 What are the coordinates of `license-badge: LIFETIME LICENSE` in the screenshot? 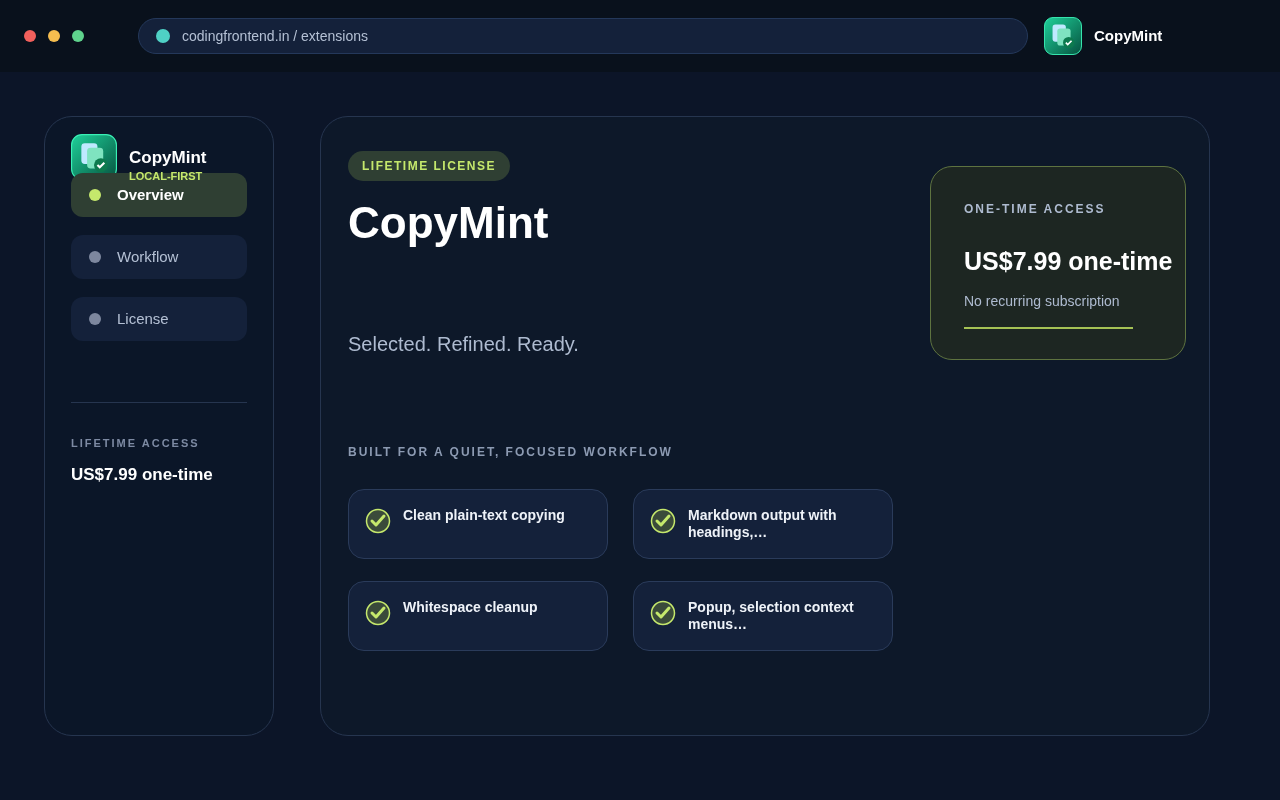 It's located at (429, 166).